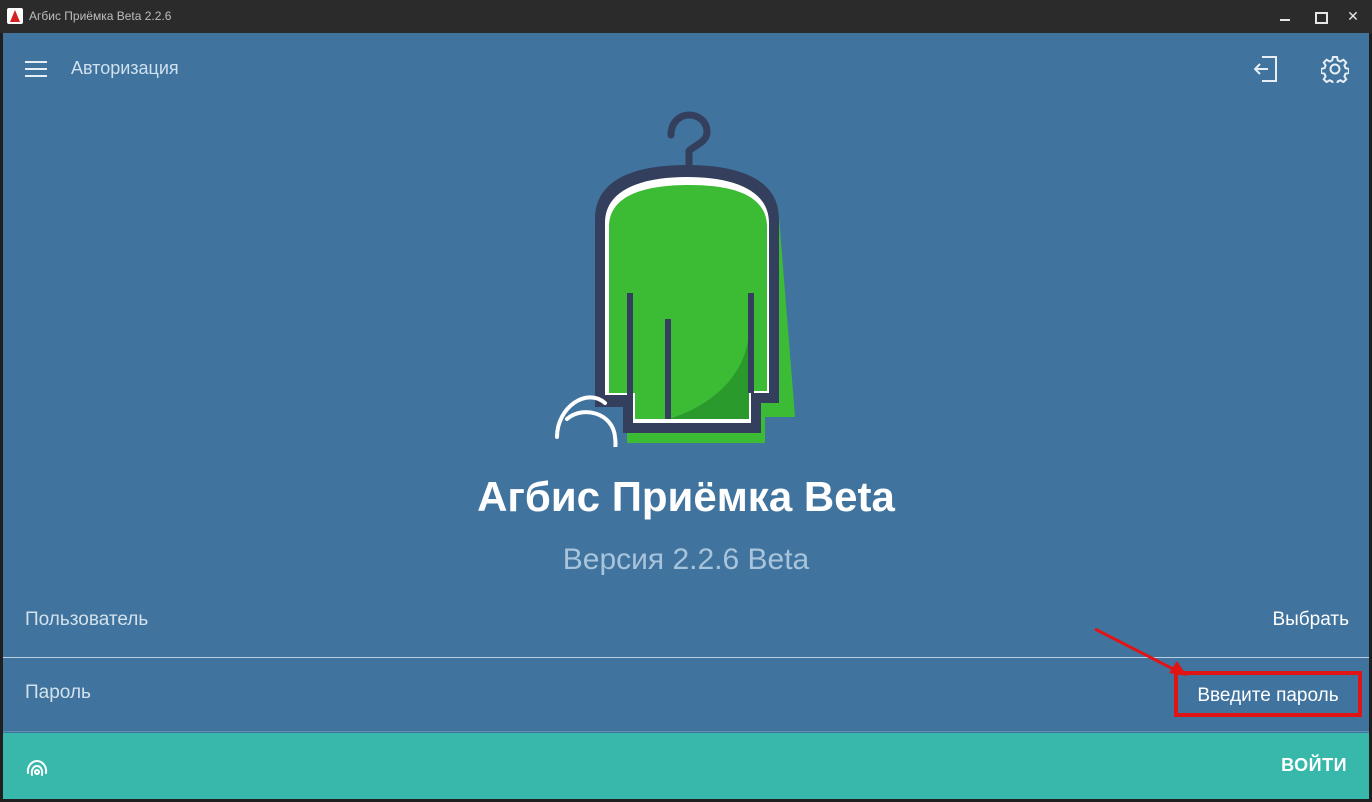 The height and width of the screenshot is (802, 1372). Describe the element at coordinates (87, 619) in the screenshot. I see `user-label: Пользователь` at that location.